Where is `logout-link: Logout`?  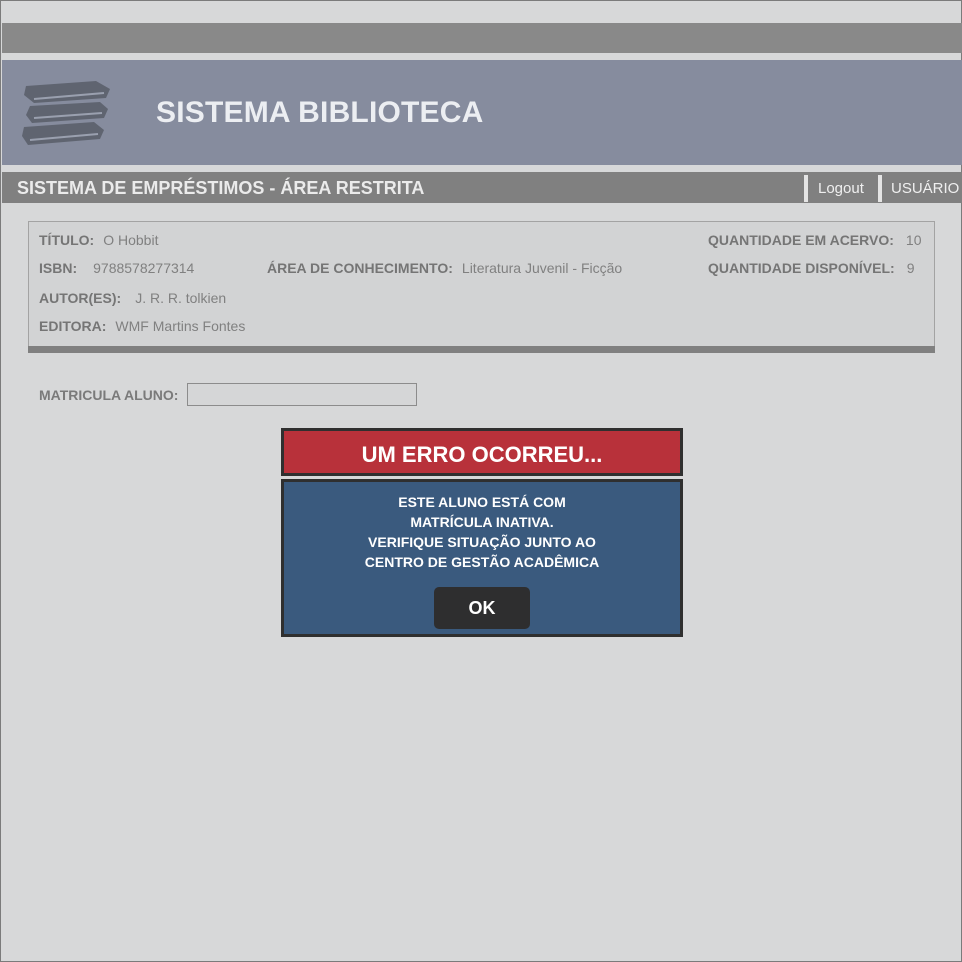 logout-link: Logout is located at coordinates (841, 188).